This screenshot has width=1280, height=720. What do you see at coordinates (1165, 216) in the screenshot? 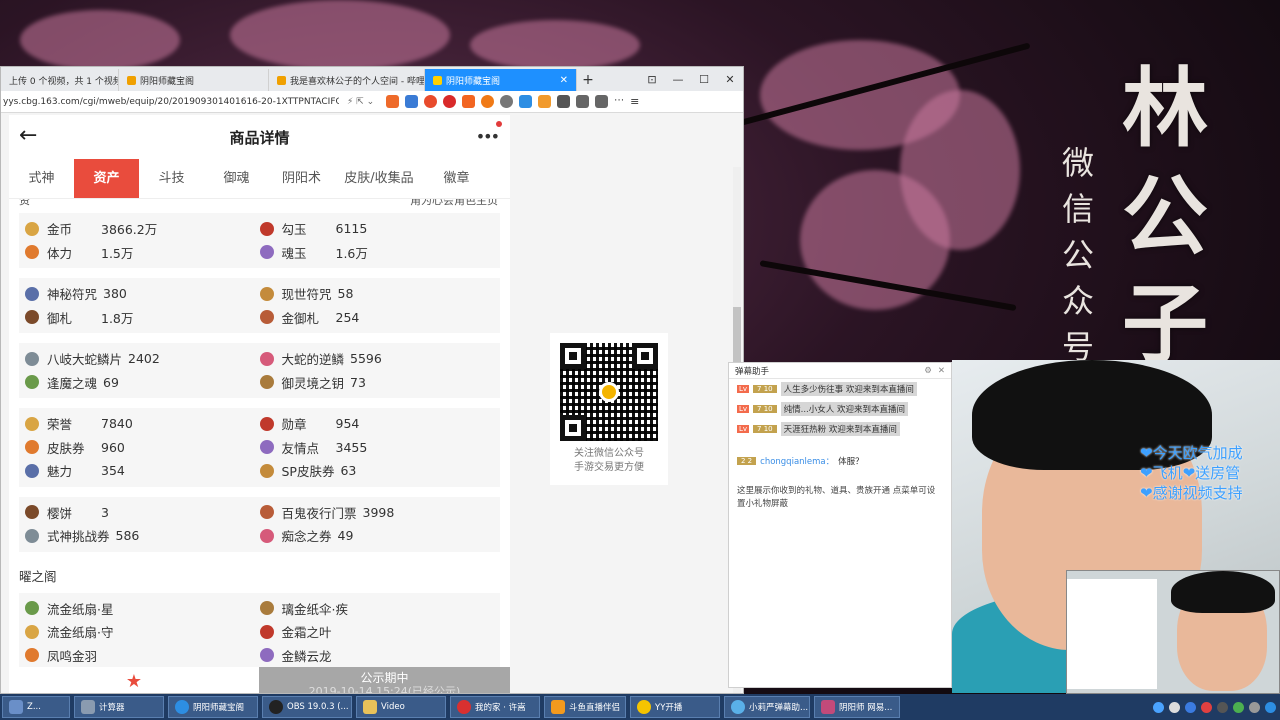
I see `calligraphy-title: 林公子` at bounding box center [1165, 216].